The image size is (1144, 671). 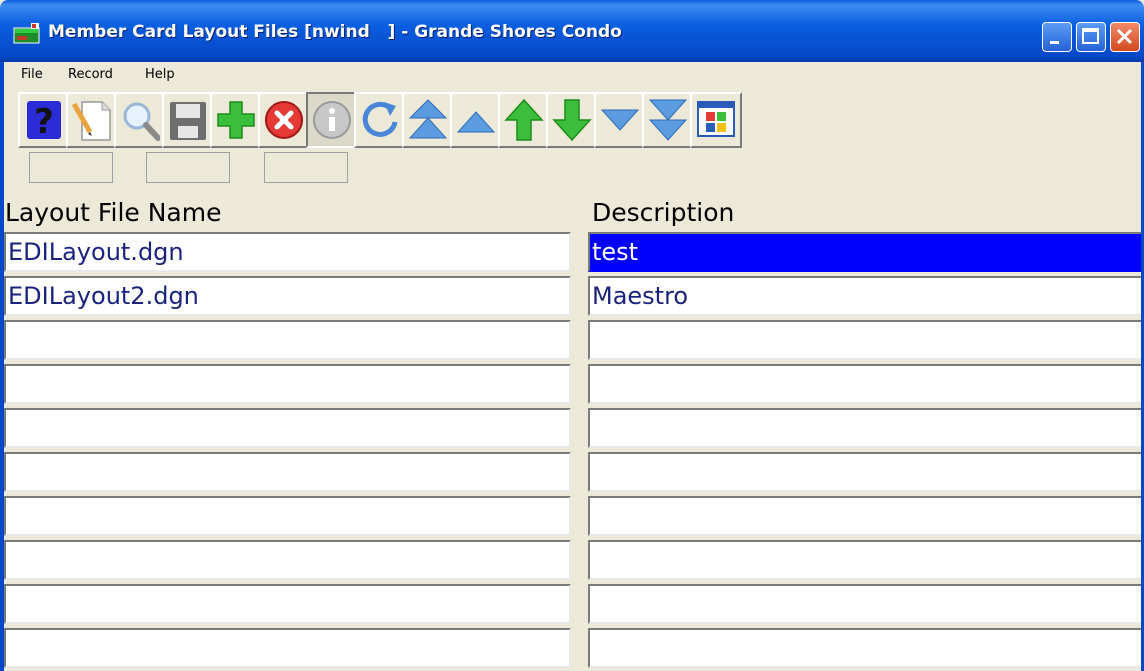 I want to click on new-button, so click(x=92, y=120).